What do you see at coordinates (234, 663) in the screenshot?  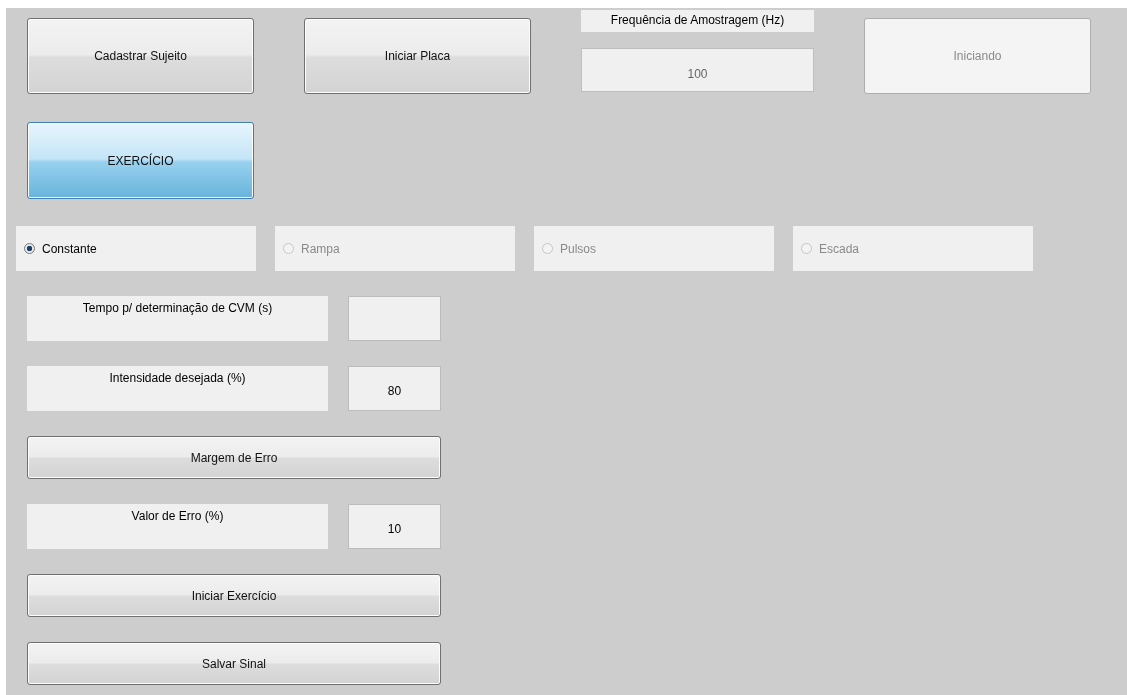 I see `push-button: Salvar Sinal` at bounding box center [234, 663].